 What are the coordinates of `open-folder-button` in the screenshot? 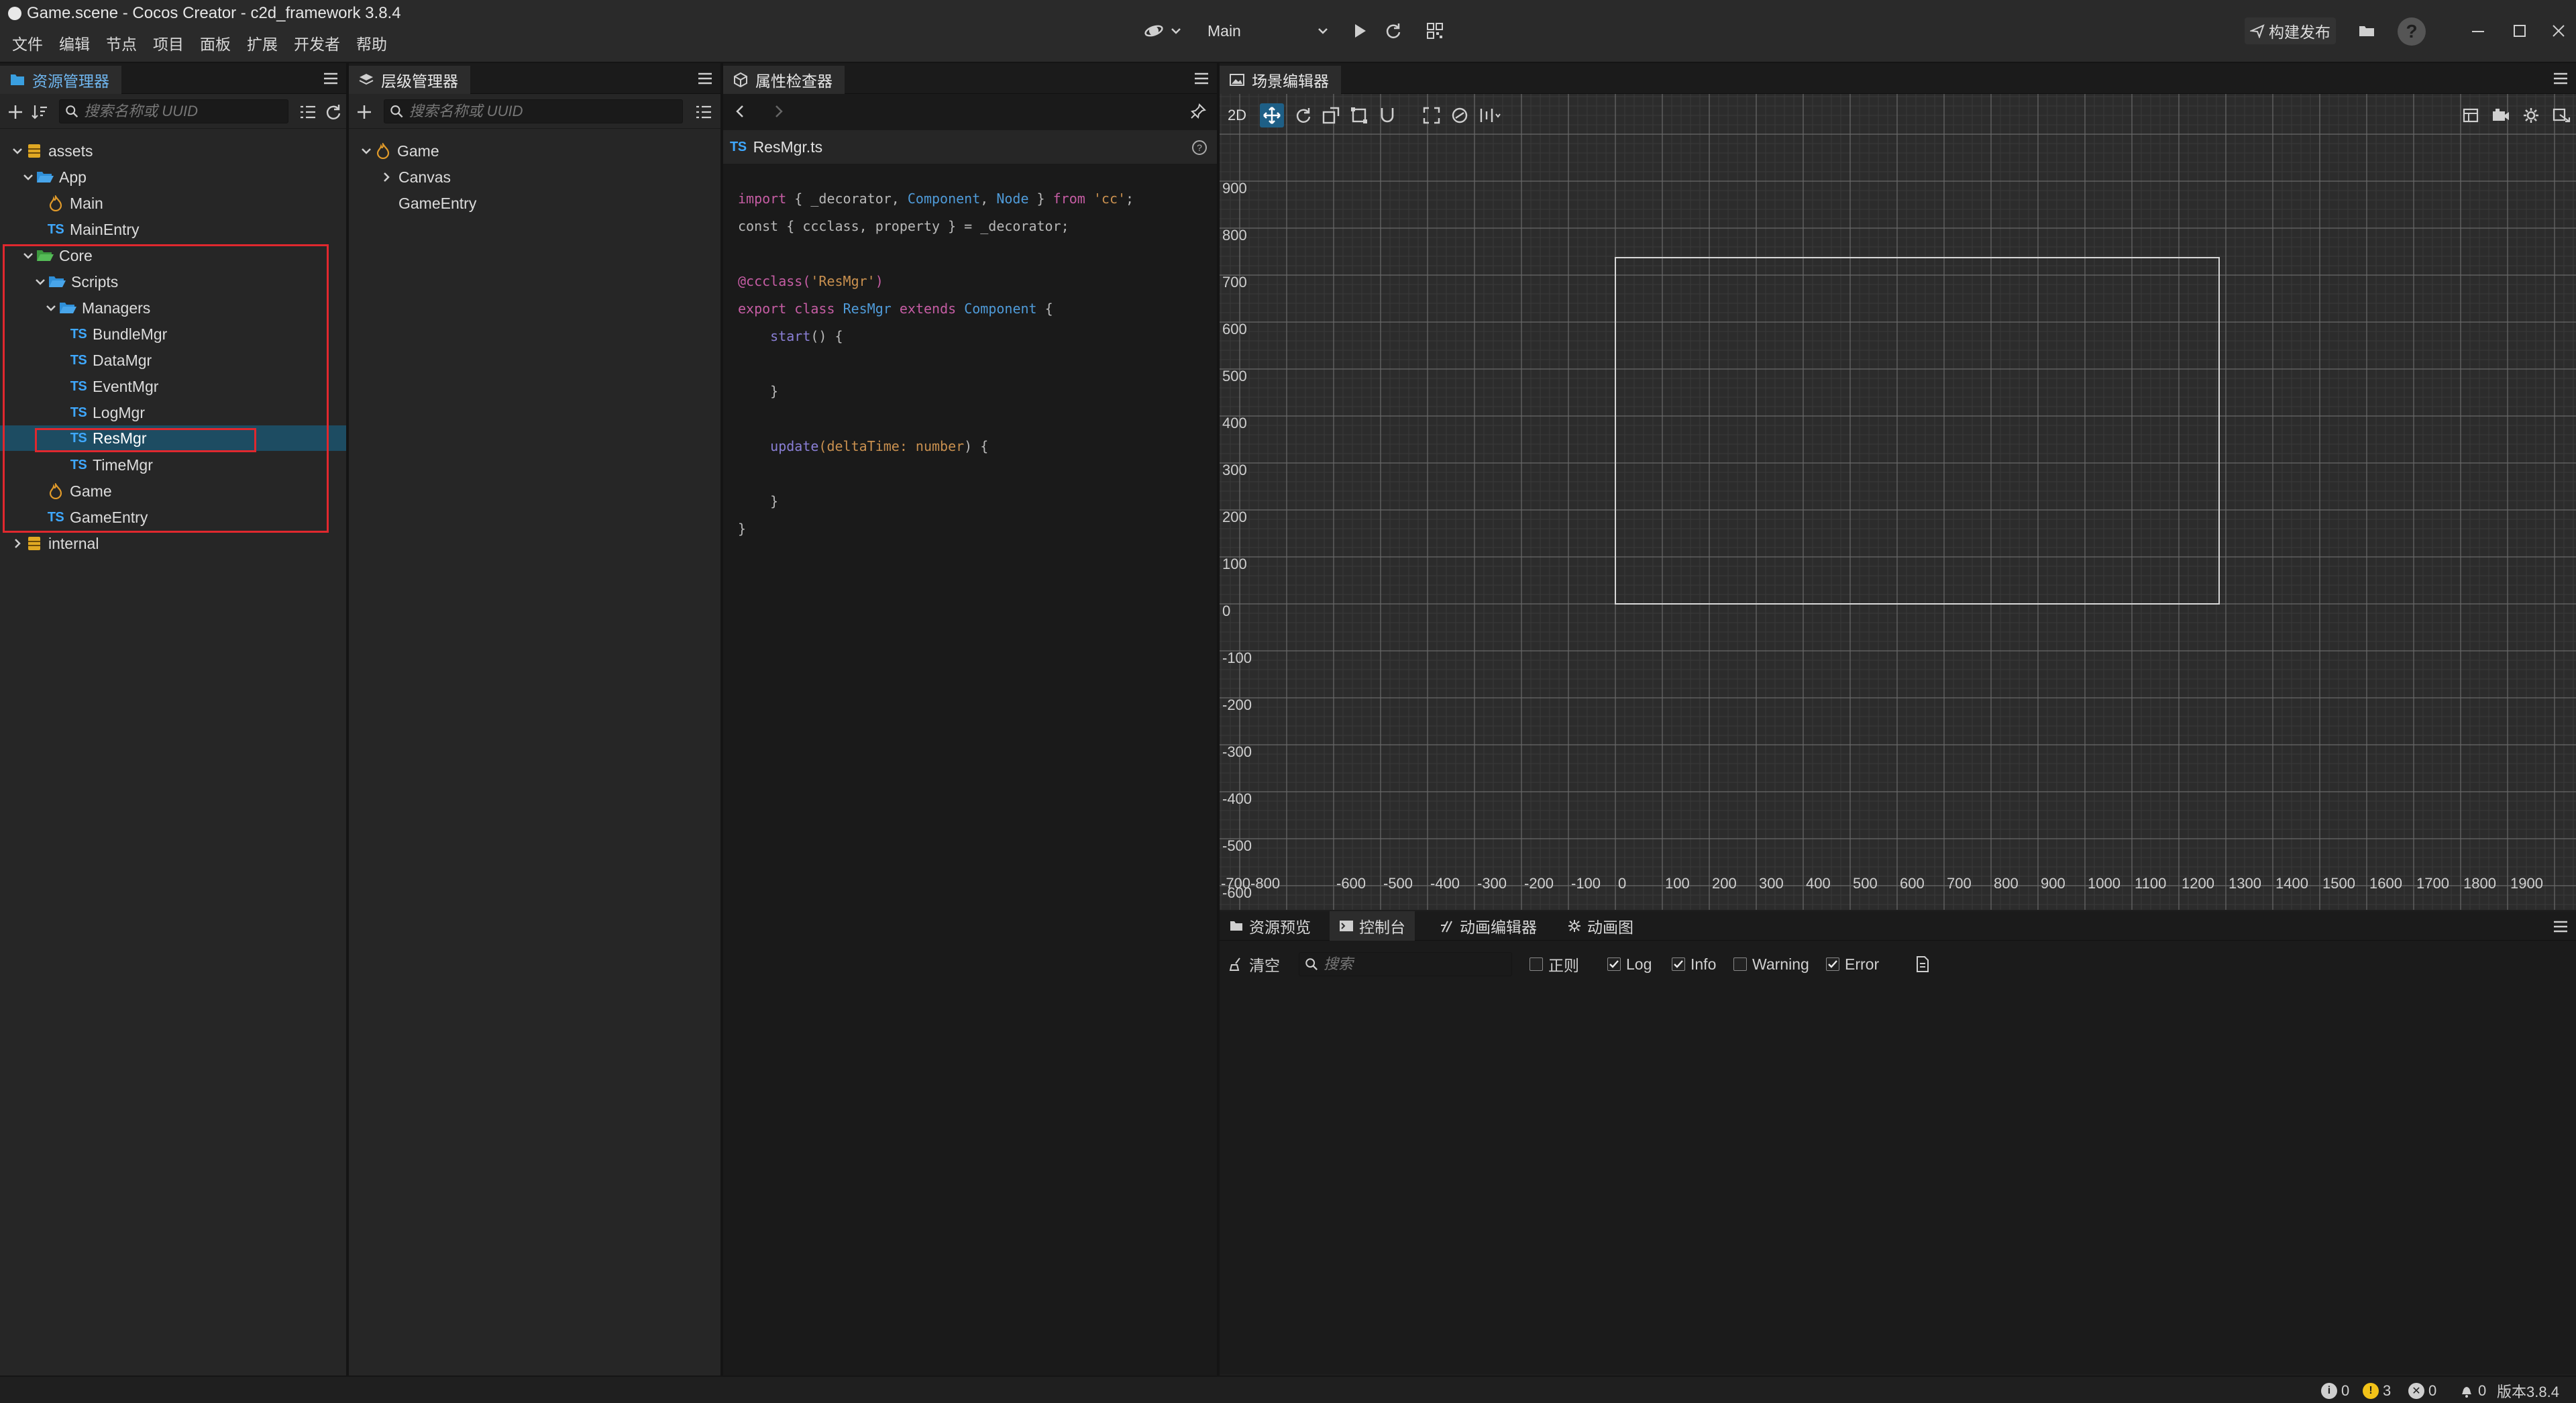 It's located at (2367, 31).